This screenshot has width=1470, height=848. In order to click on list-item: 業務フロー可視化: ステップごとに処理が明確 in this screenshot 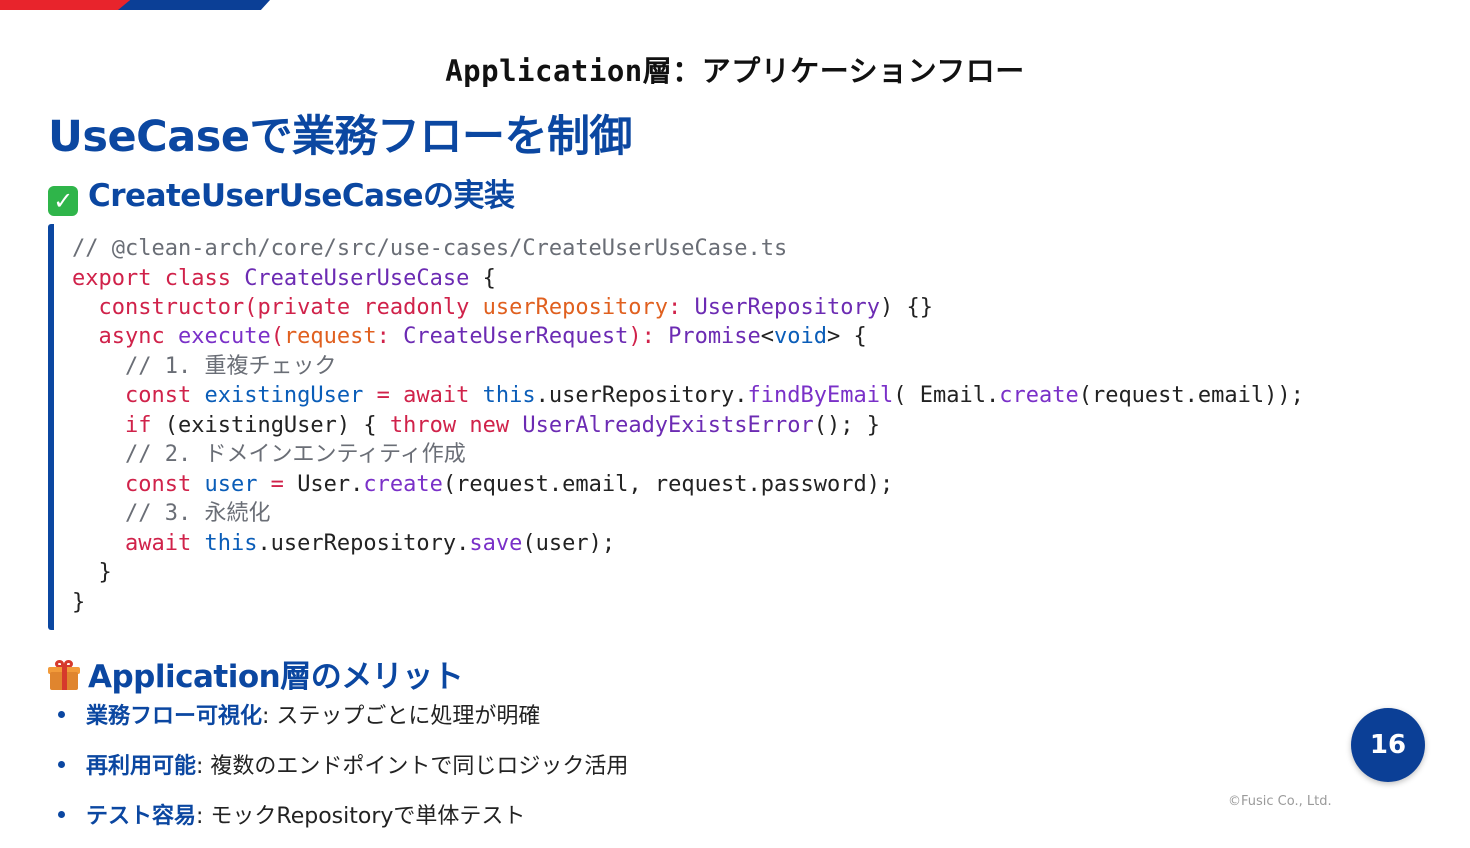, I will do `click(343, 723)`.